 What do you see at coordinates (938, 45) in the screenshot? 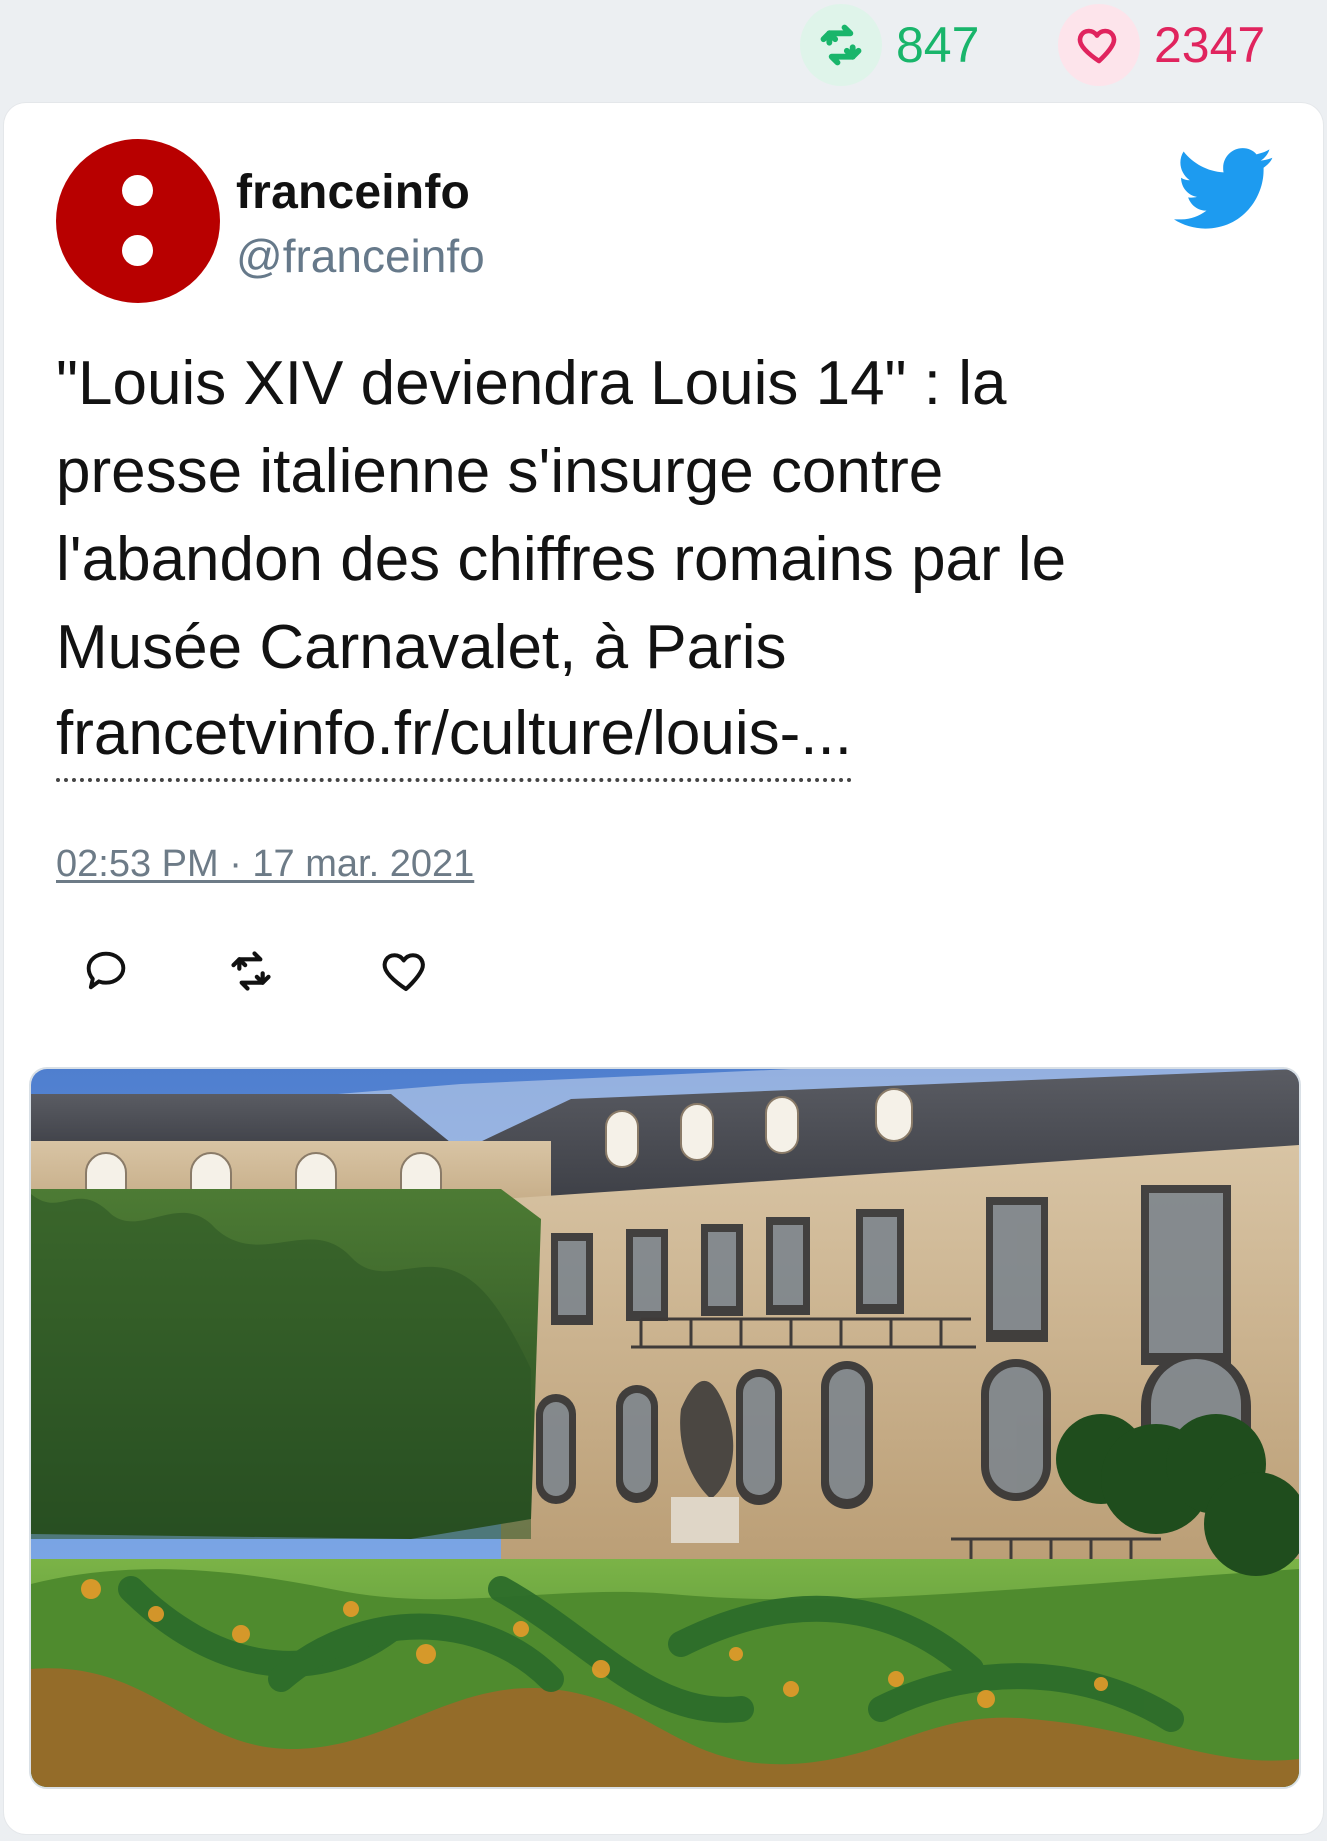
I see `retweet-count: 847` at bounding box center [938, 45].